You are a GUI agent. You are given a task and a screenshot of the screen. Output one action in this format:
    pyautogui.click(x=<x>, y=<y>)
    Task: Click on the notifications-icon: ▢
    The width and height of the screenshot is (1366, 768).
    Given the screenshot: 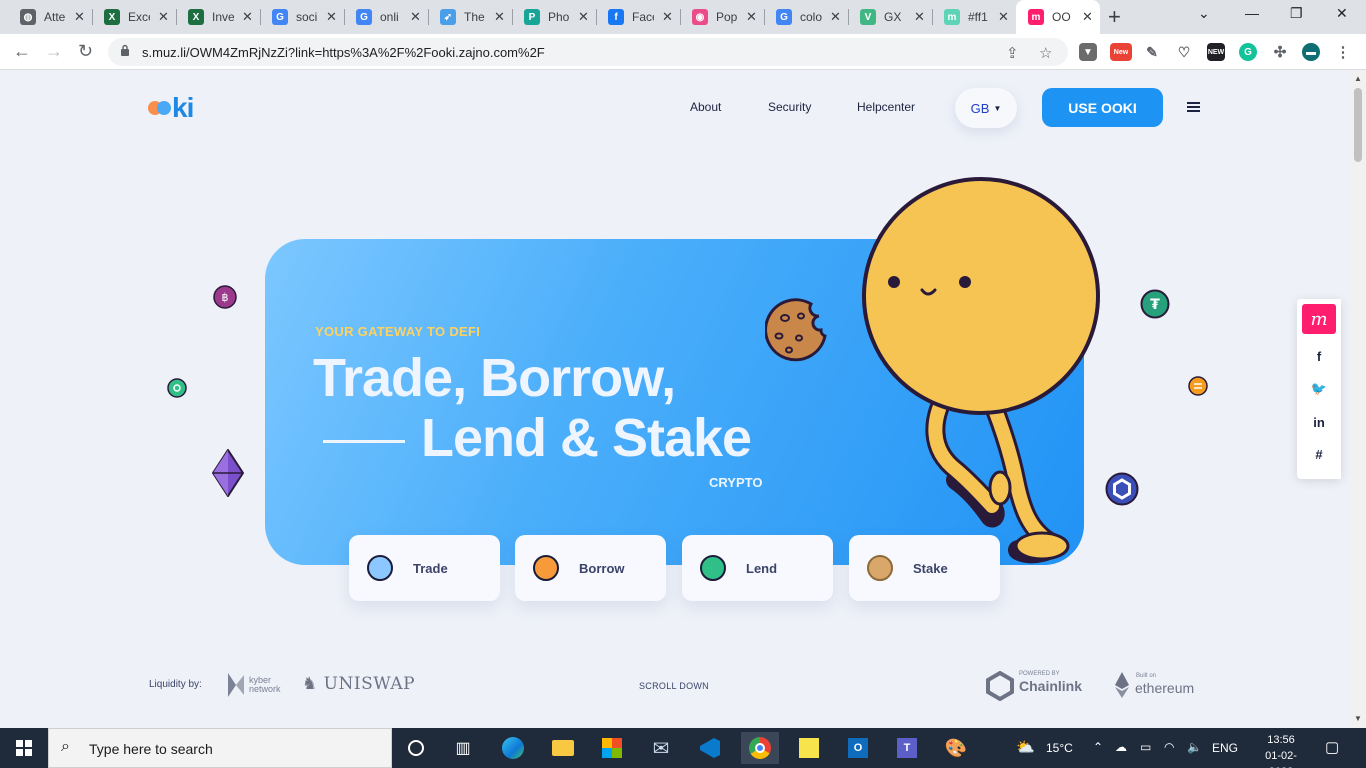 What is the action you would take?
    pyautogui.click(x=1332, y=747)
    